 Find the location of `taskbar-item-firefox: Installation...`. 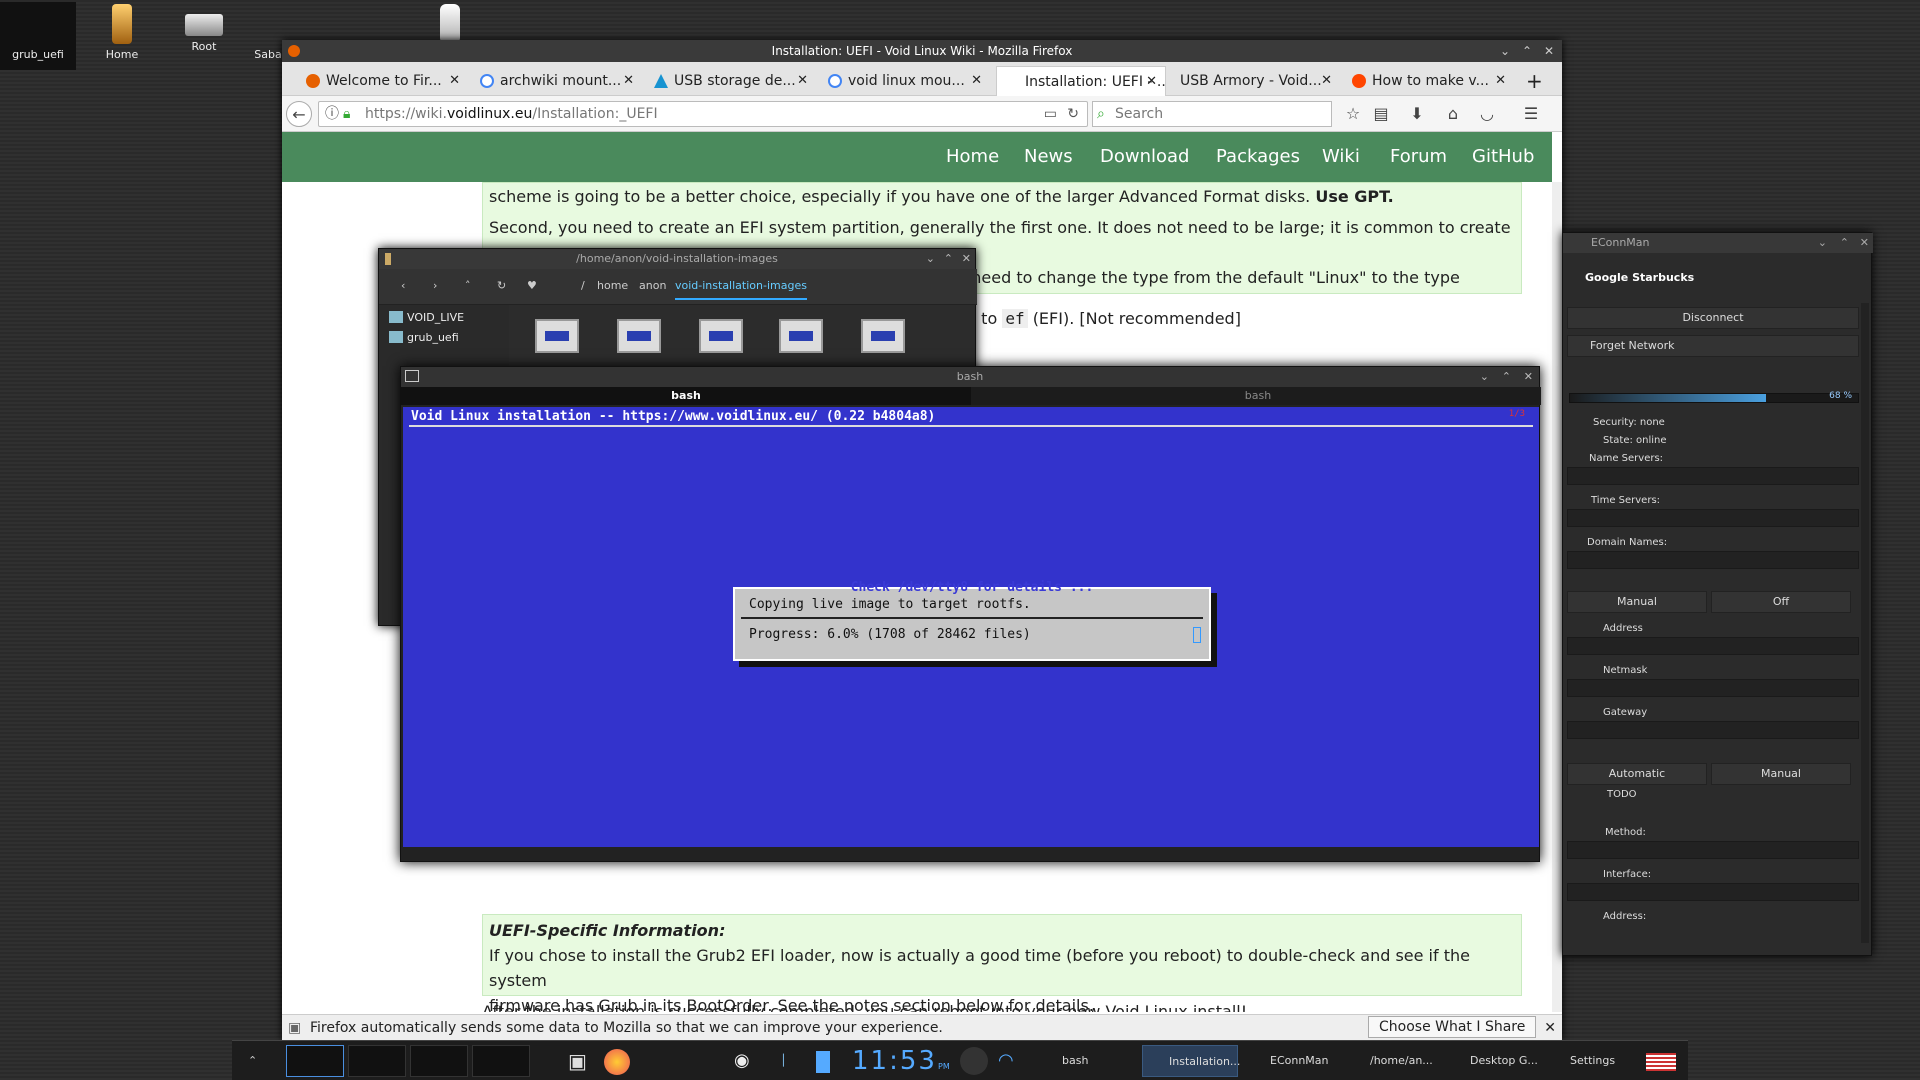

taskbar-item-firefox: Installation... is located at coordinates (1191, 1061).